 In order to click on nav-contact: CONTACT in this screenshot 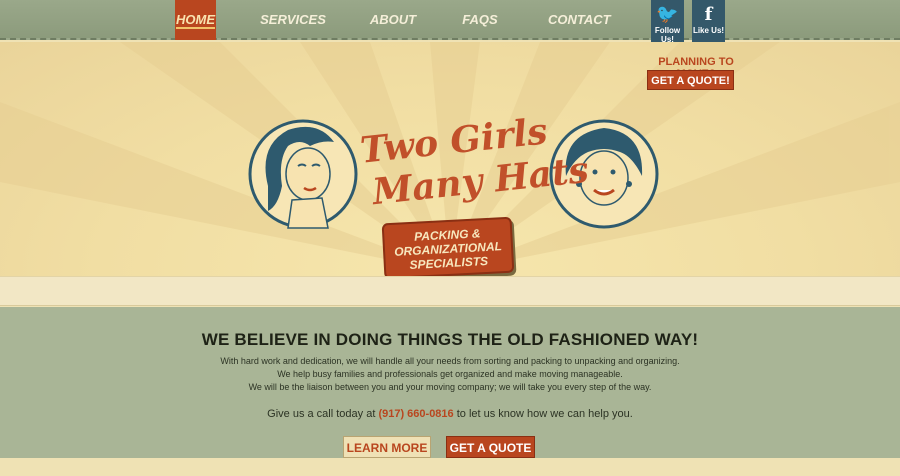, I will do `click(579, 20)`.